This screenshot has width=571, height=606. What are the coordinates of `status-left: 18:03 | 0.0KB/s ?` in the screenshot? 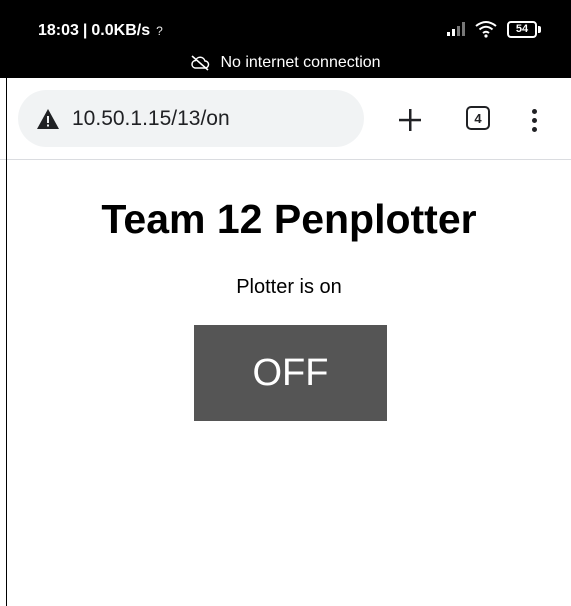 It's located at (100, 31).